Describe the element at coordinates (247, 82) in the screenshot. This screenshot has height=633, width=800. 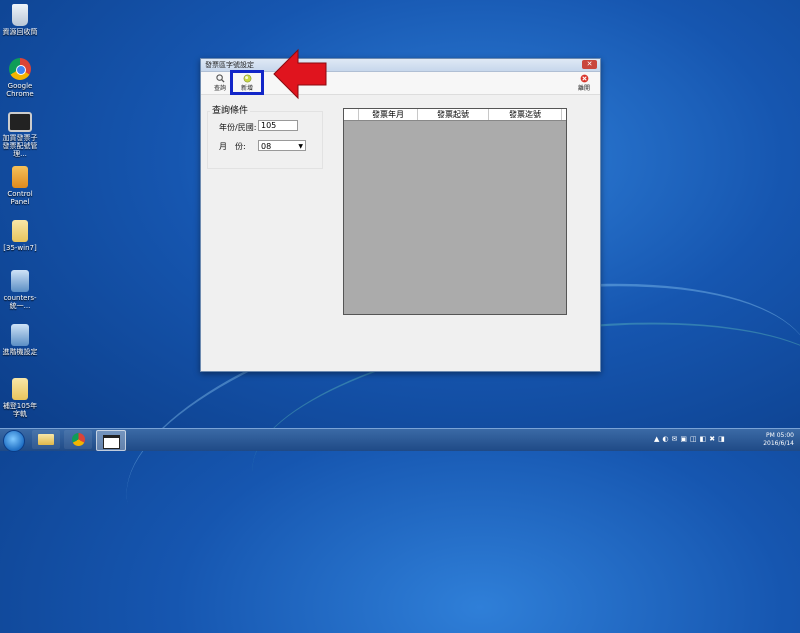
I see `annotation-highlight-box` at that location.